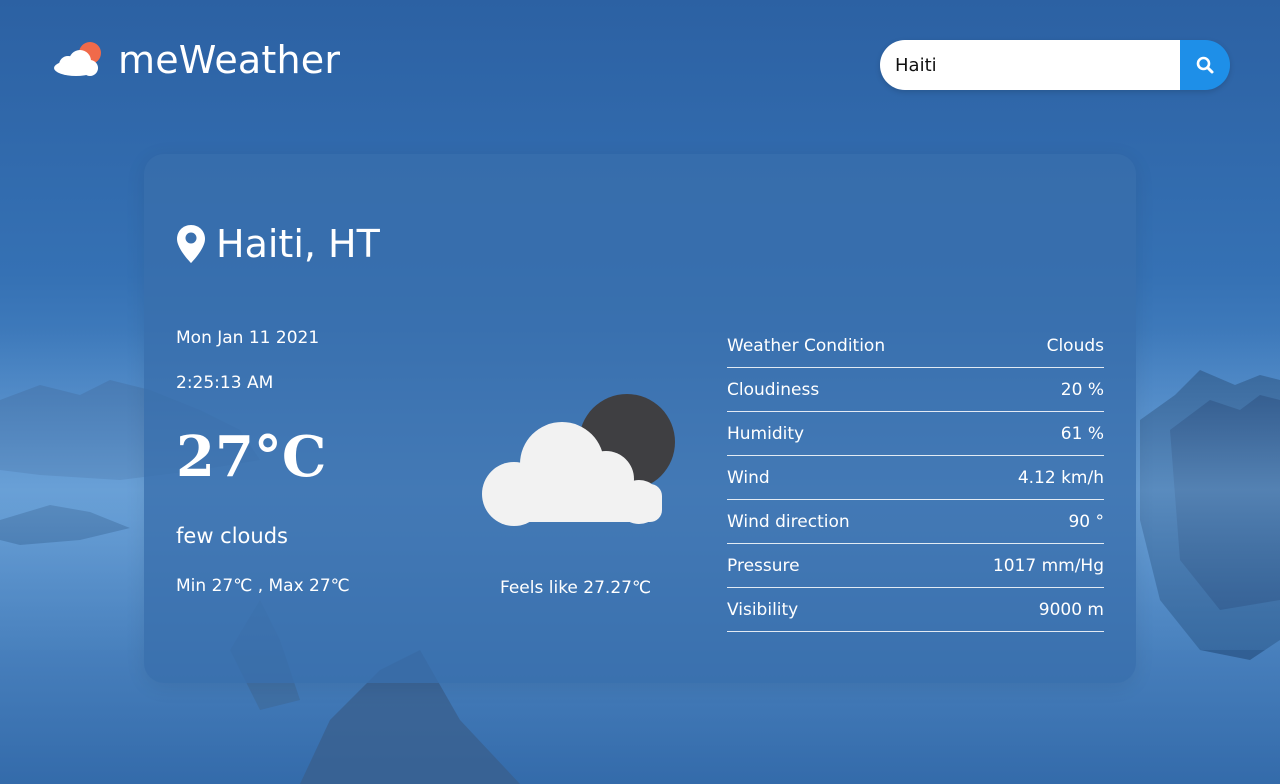 Image resolution: width=1280 pixels, height=784 pixels. Describe the element at coordinates (763, 609) in the screenshot. I see `detail-label: Visibility` at that location.